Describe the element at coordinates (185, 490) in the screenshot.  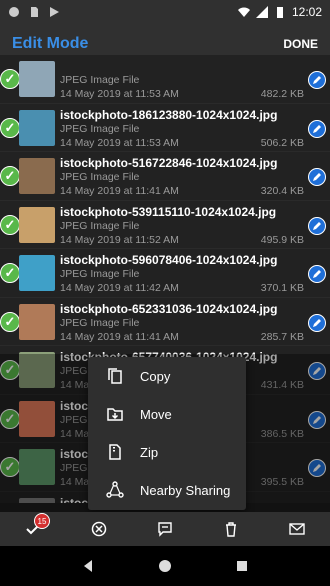
I see `menu-item-label: Nearby Sharing` at that location.